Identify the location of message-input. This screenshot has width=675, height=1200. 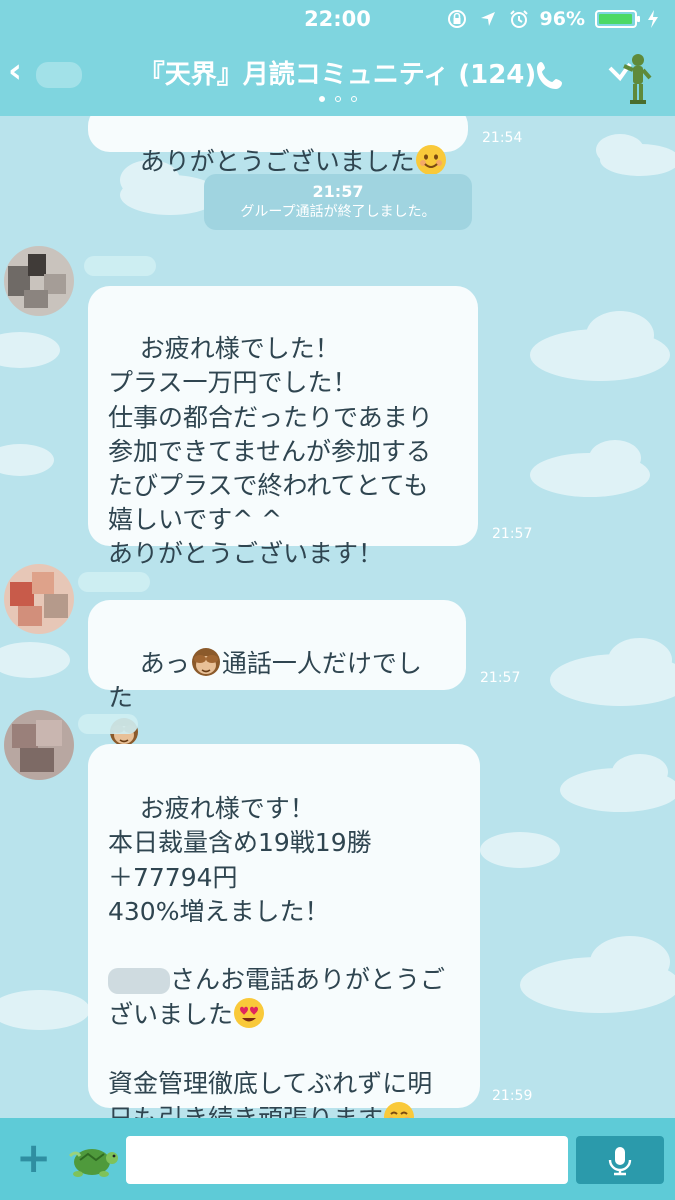
(347, 1160).